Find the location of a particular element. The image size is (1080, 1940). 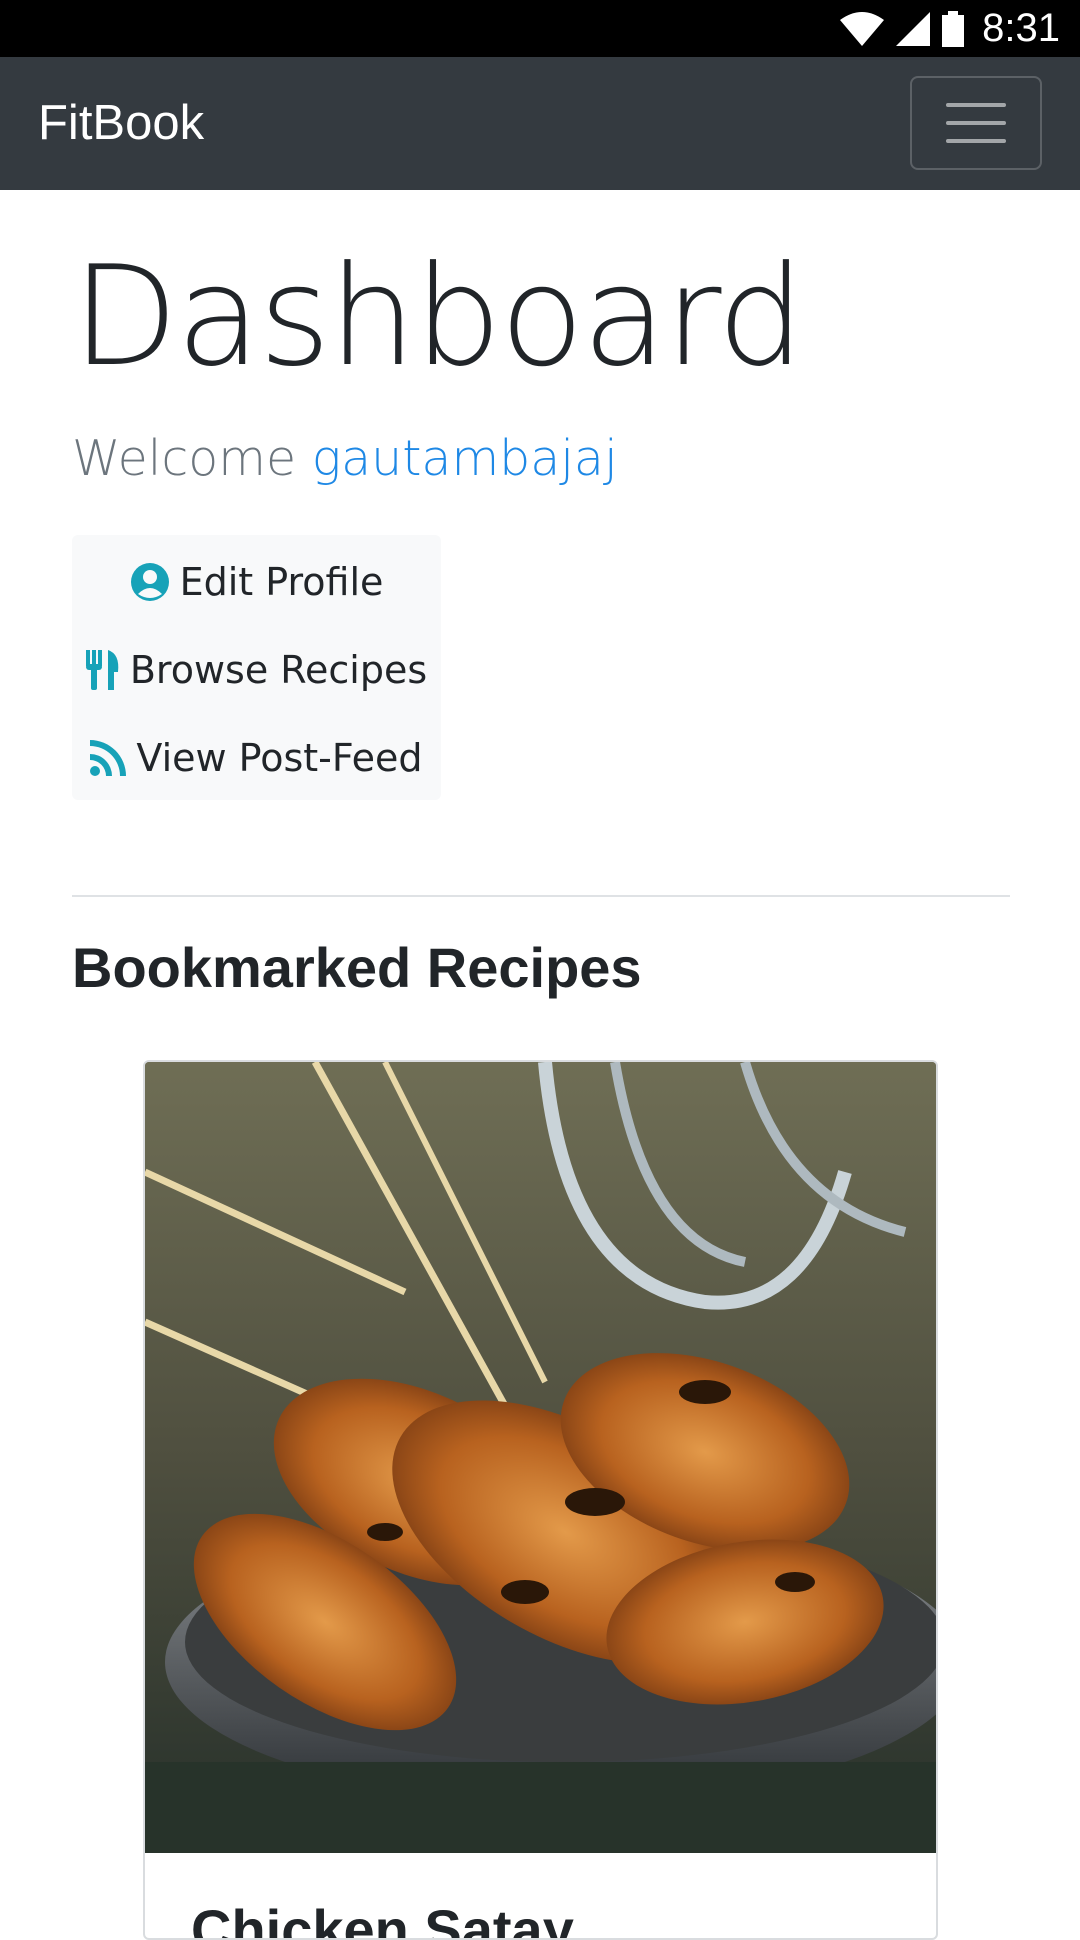

brand-link: FitBook is located at coordinates (121, 123).